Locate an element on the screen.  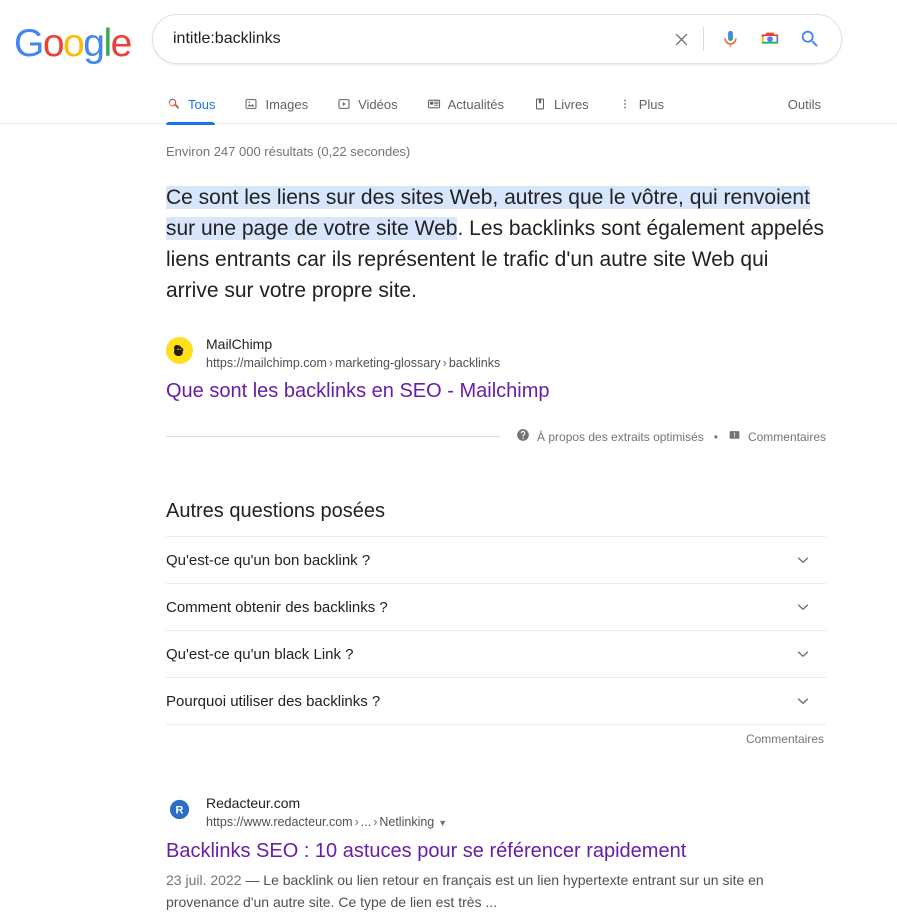
logo-letter-g: g is located at coordinates (94, 43).